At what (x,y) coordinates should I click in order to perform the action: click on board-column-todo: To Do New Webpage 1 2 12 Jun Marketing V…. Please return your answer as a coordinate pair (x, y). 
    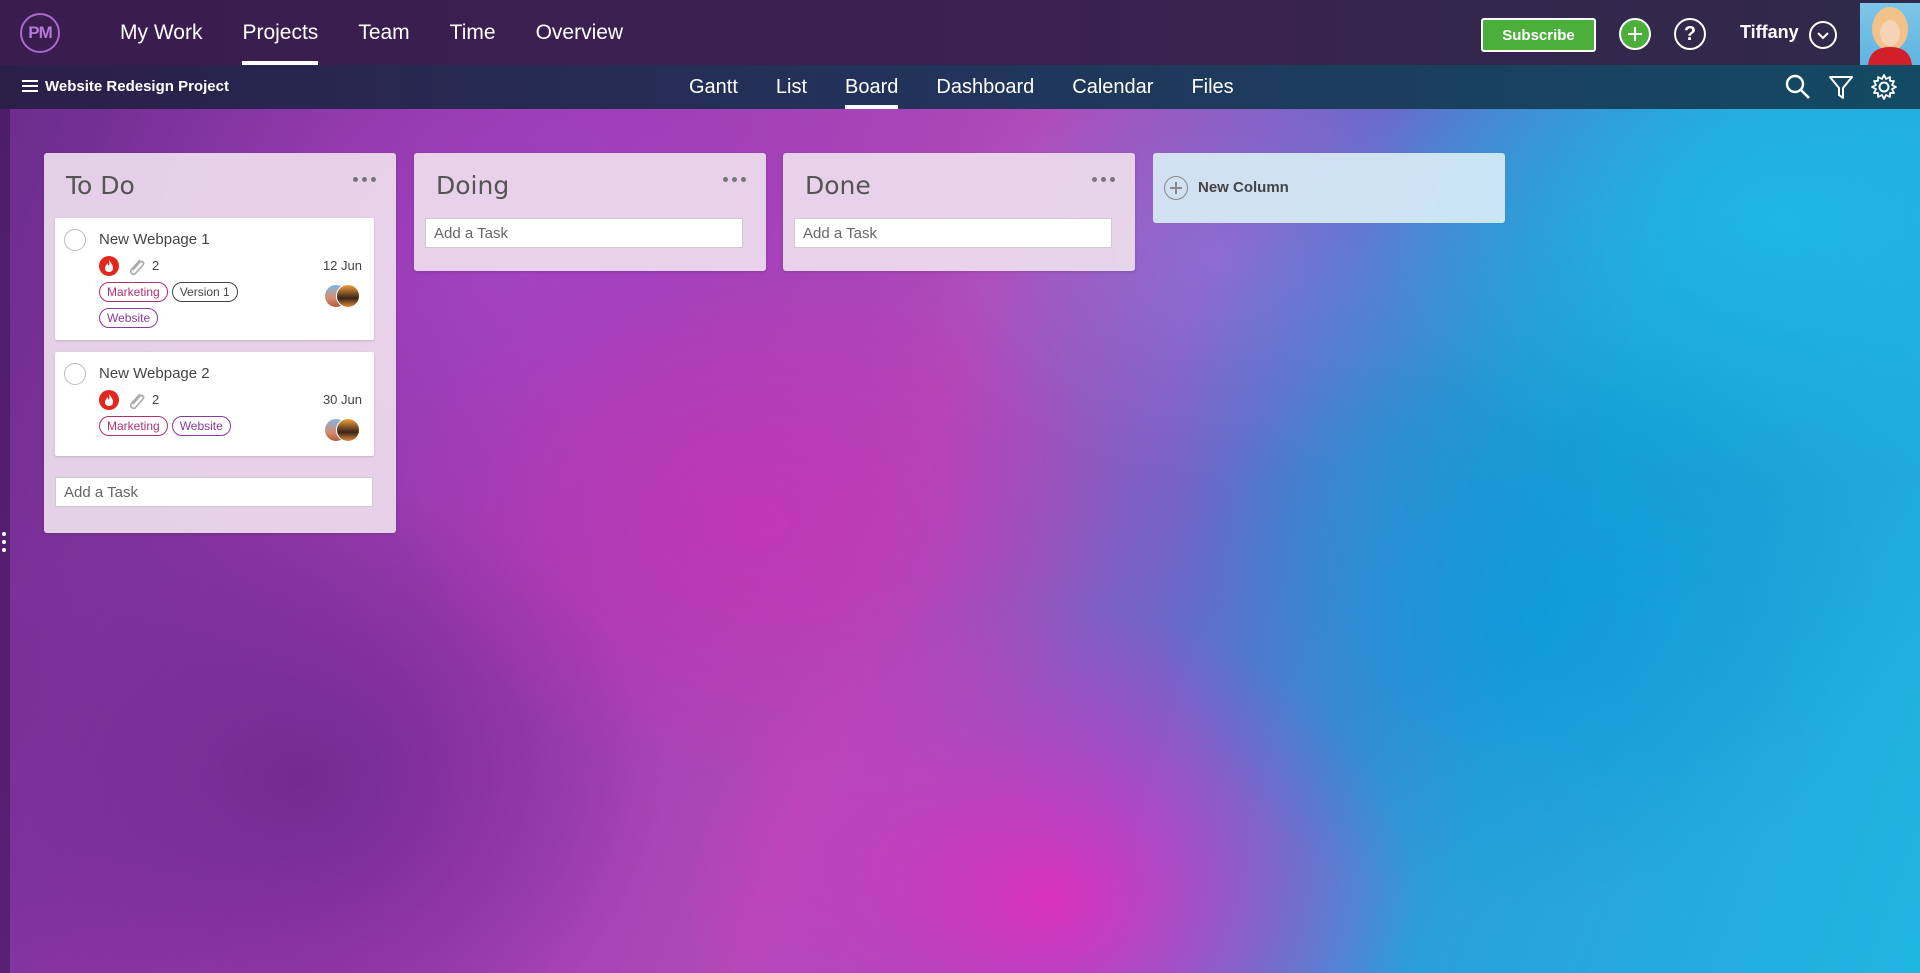
    Looking at the image, I should click on (220, 343).